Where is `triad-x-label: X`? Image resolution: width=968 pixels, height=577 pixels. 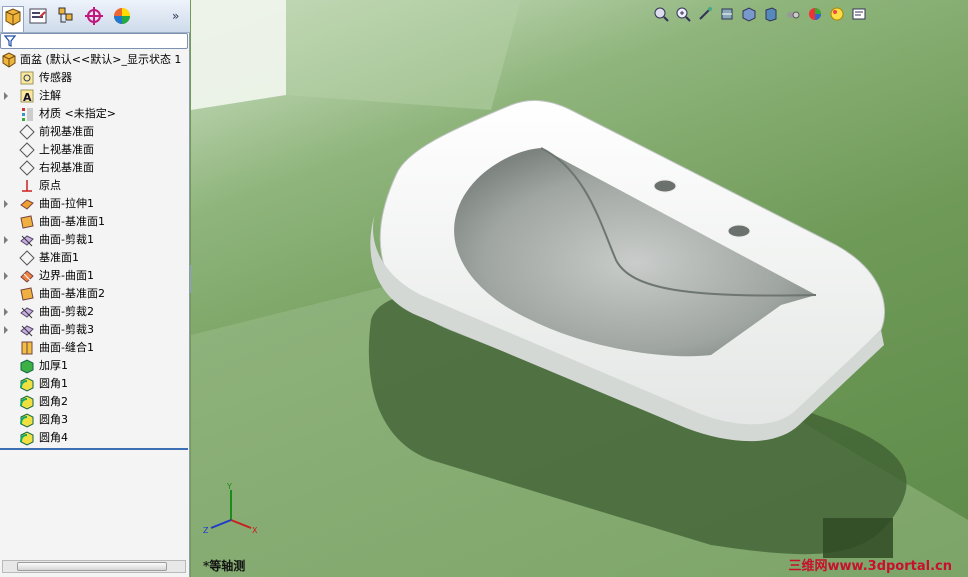 triad-x-label: X is located at coordinates (255, 530).